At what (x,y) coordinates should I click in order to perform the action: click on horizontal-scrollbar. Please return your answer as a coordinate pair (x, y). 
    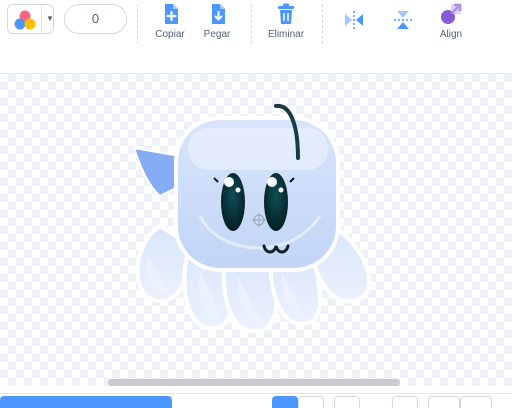
    Looking at the image, I should click on (254, 382).